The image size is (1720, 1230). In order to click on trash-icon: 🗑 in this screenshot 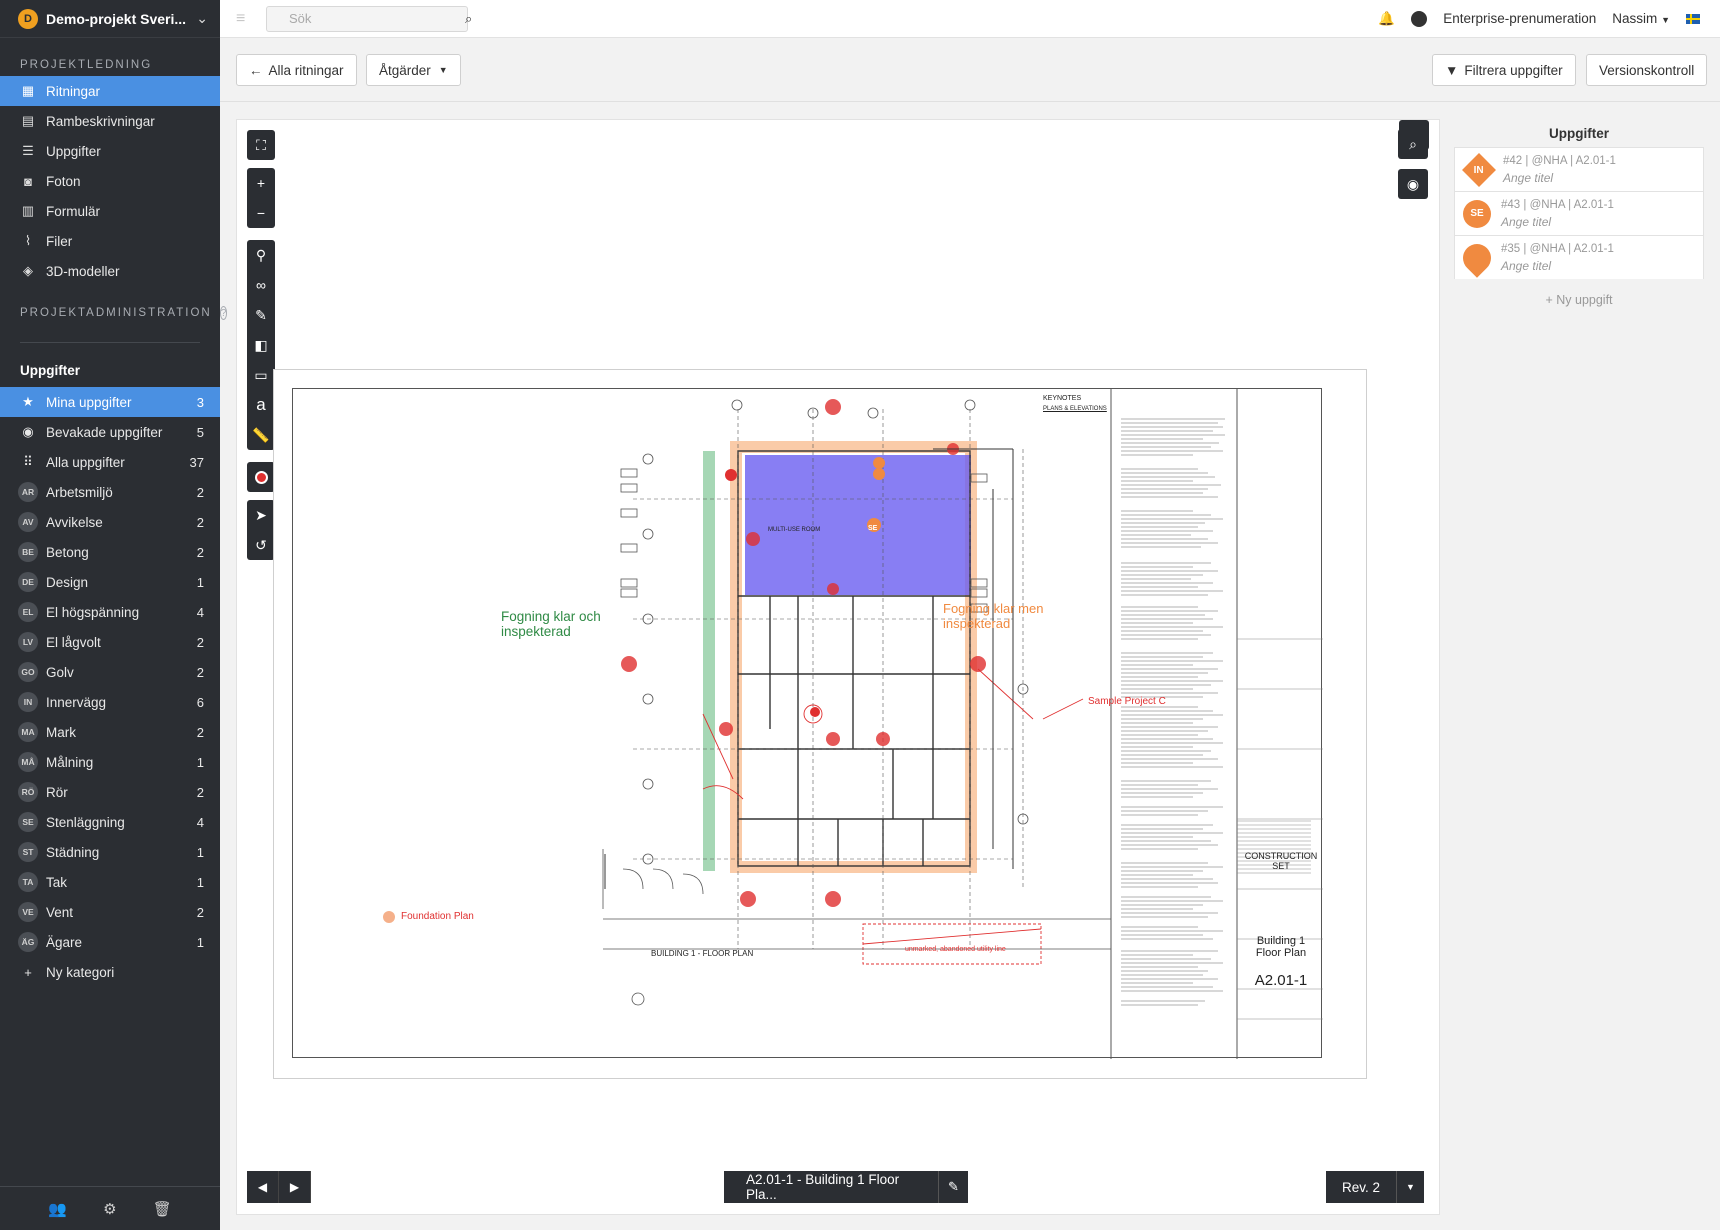, I will do `click(162, 1209)`.